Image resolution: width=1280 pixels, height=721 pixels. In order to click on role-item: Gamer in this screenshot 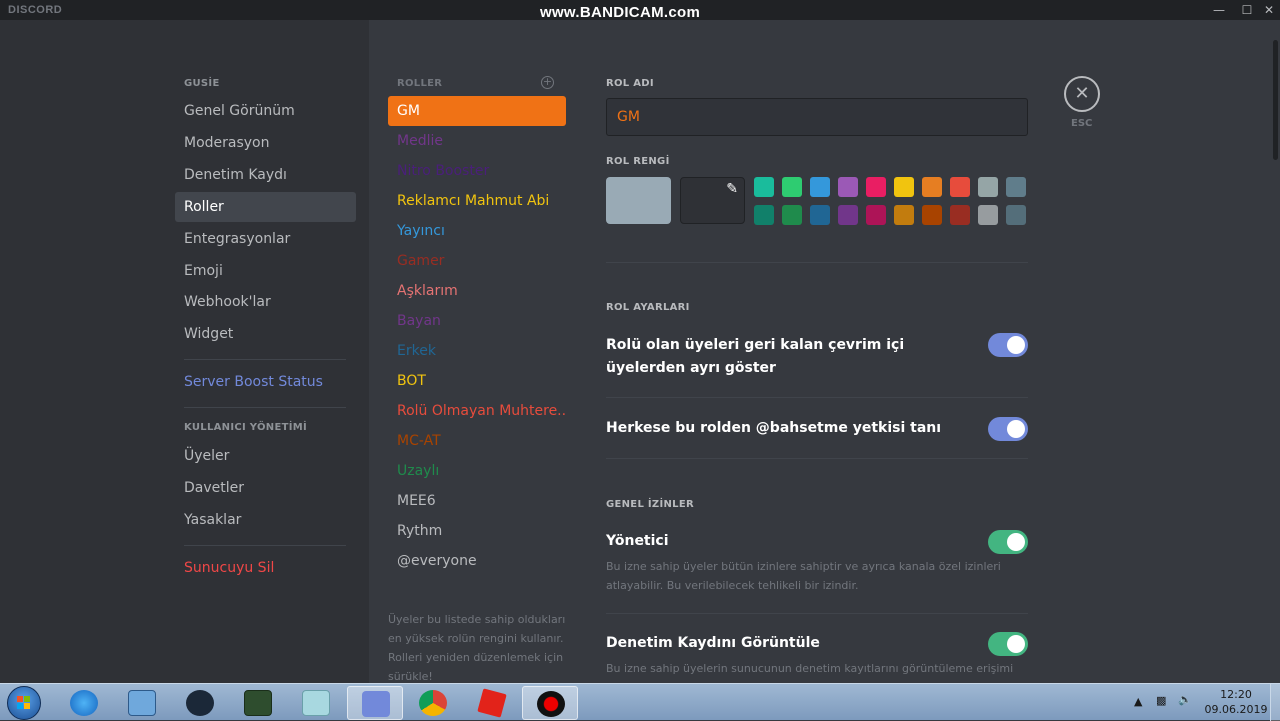, I will do `click(477, 261)`.